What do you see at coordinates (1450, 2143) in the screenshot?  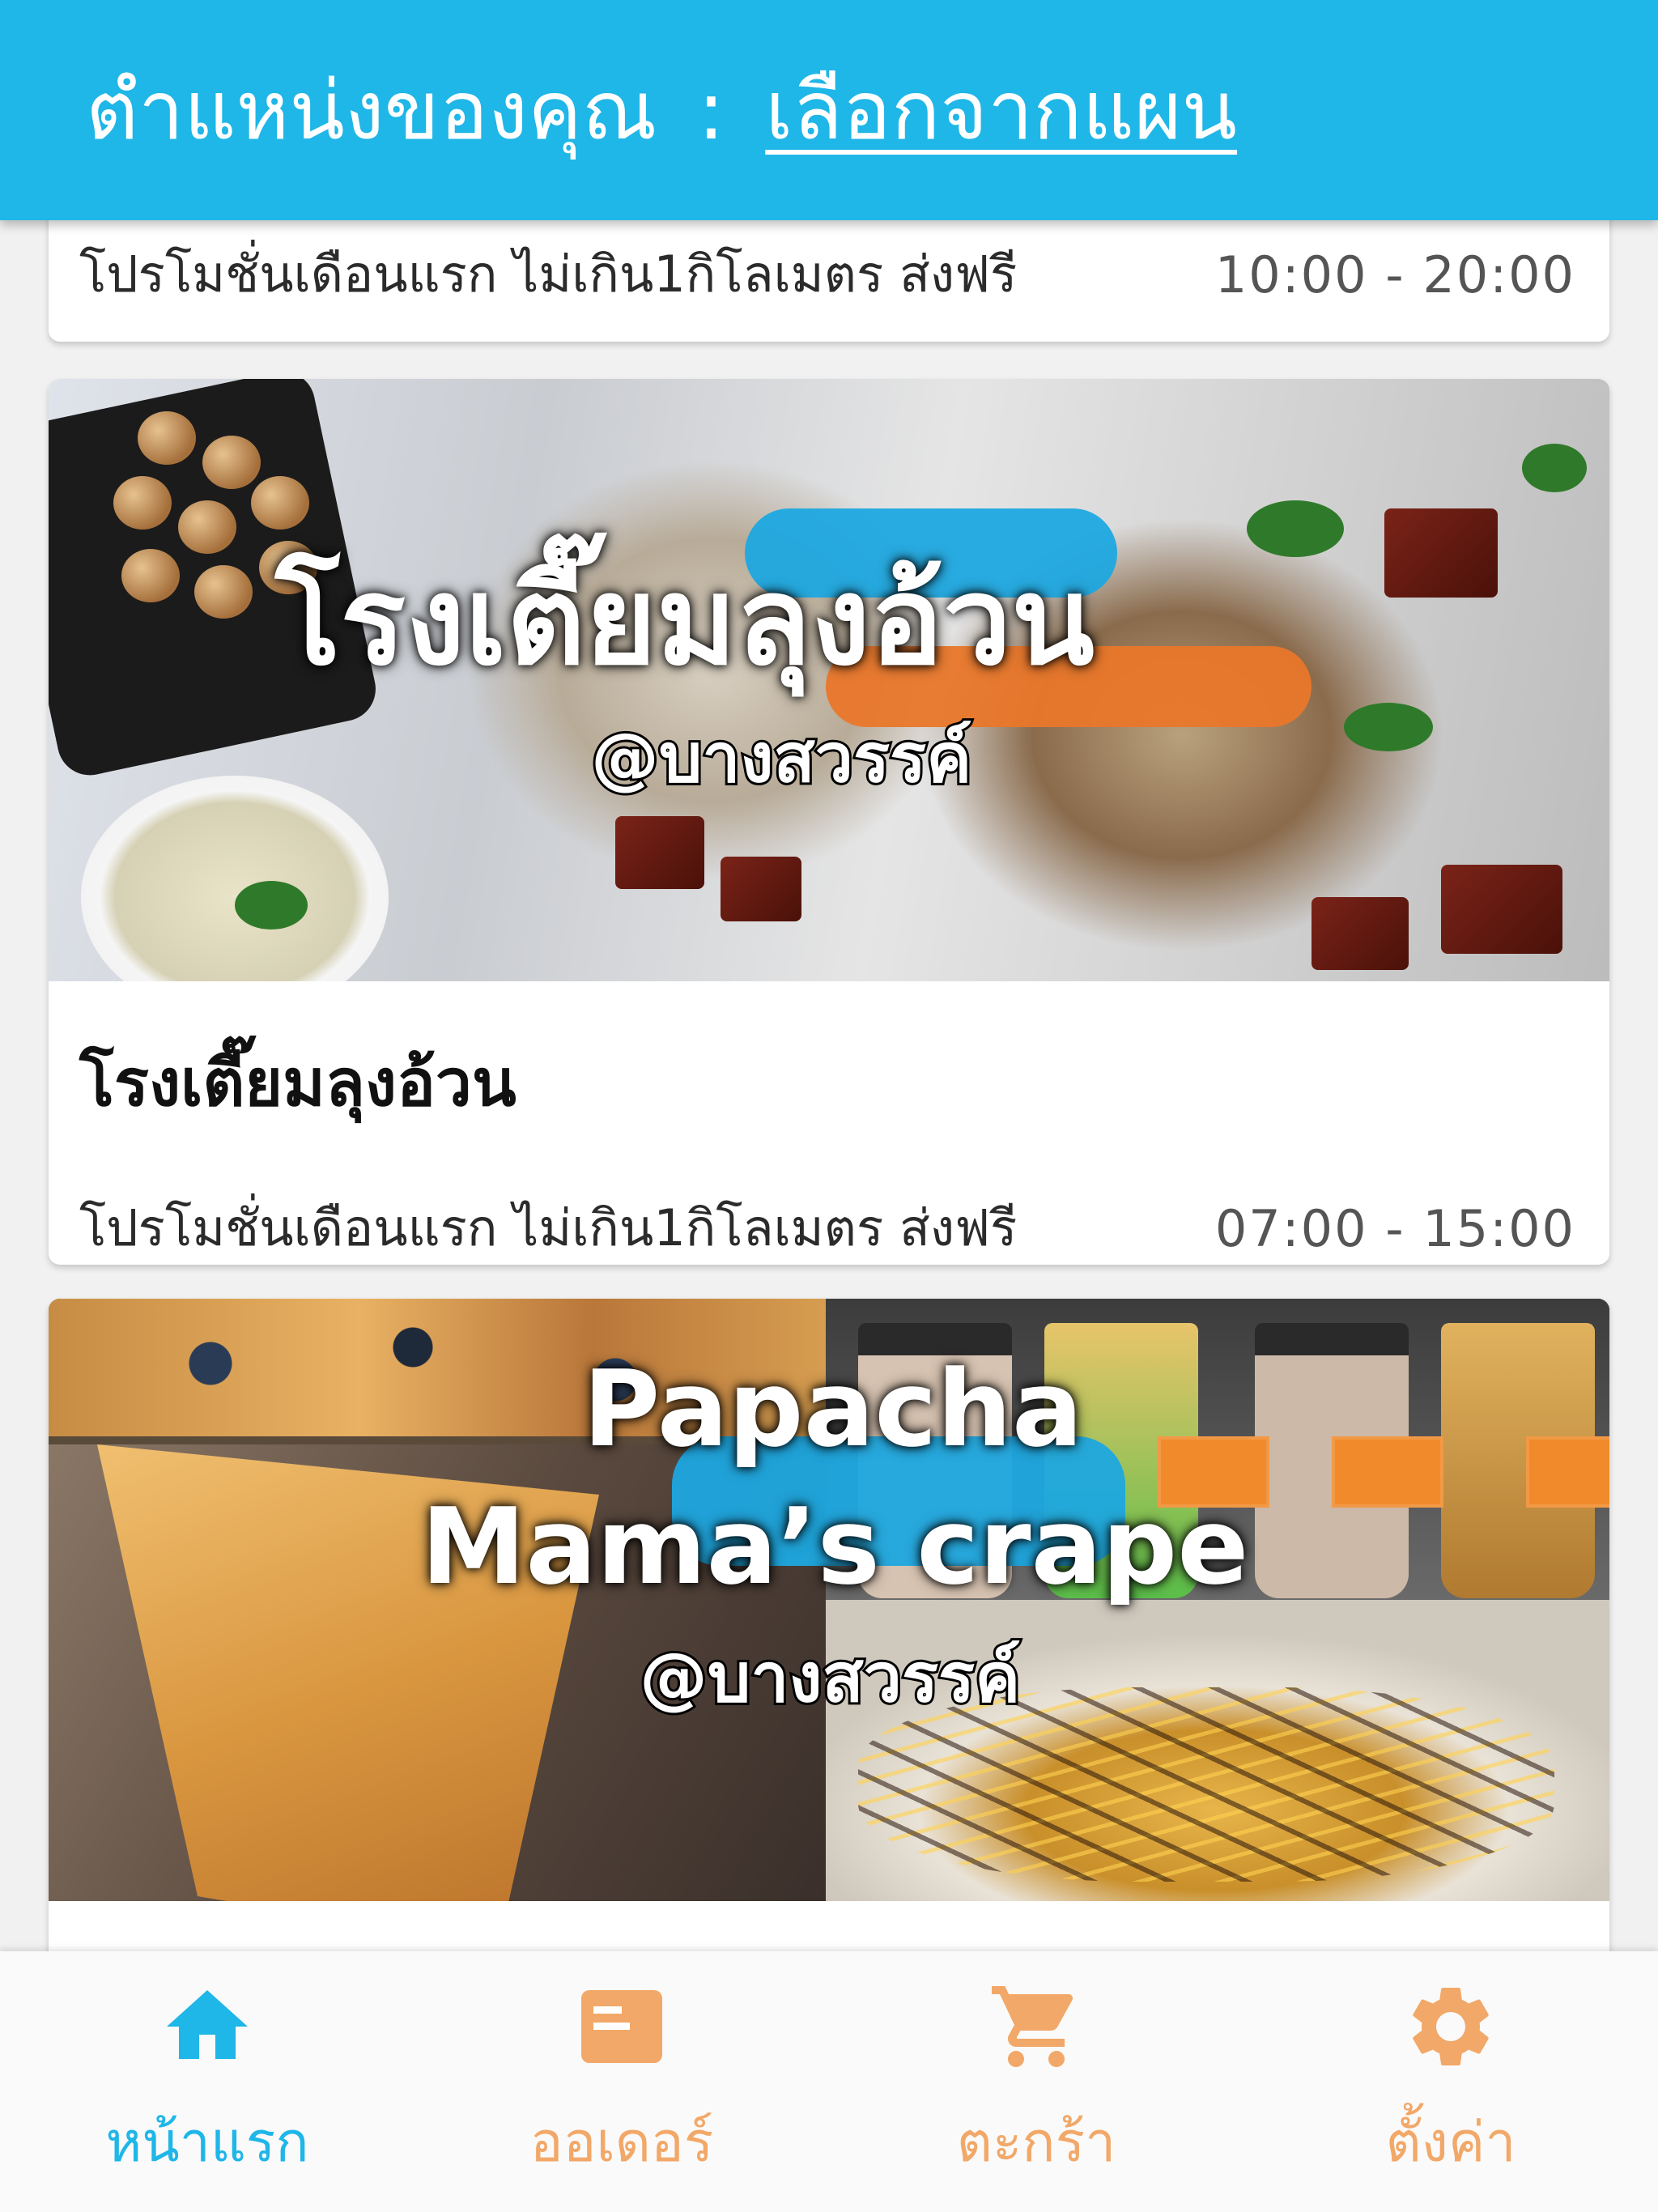 I see `nav-settings-label: ตั้งค่า` at bounding box center [1450, 2143].